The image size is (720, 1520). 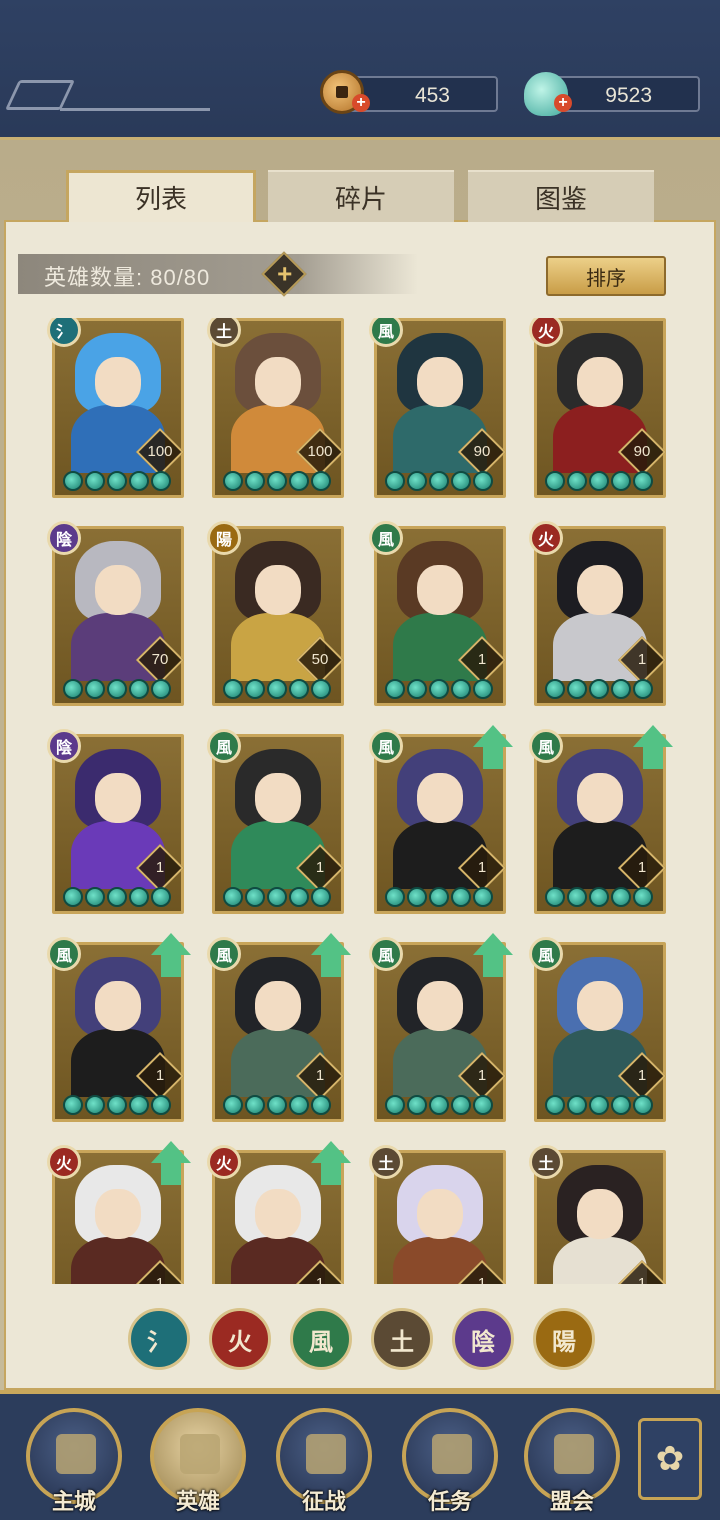 I want to click on tab-codex: 图鉴, so click(x=561, y=196).